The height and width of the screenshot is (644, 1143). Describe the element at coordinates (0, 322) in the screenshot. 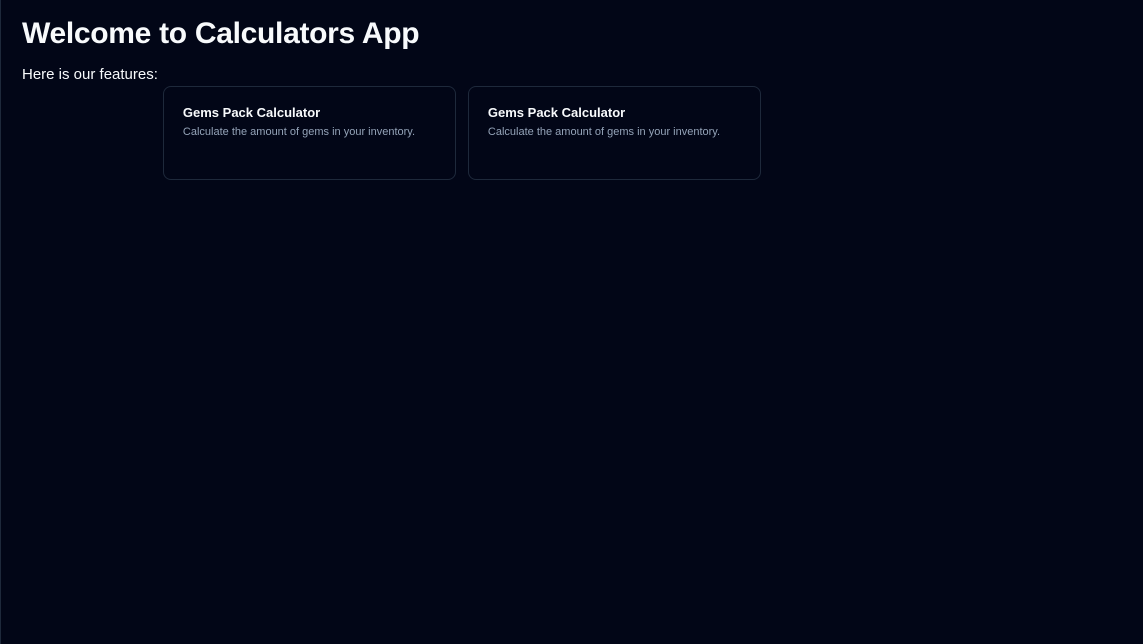

I see `window-left-border` at that location.